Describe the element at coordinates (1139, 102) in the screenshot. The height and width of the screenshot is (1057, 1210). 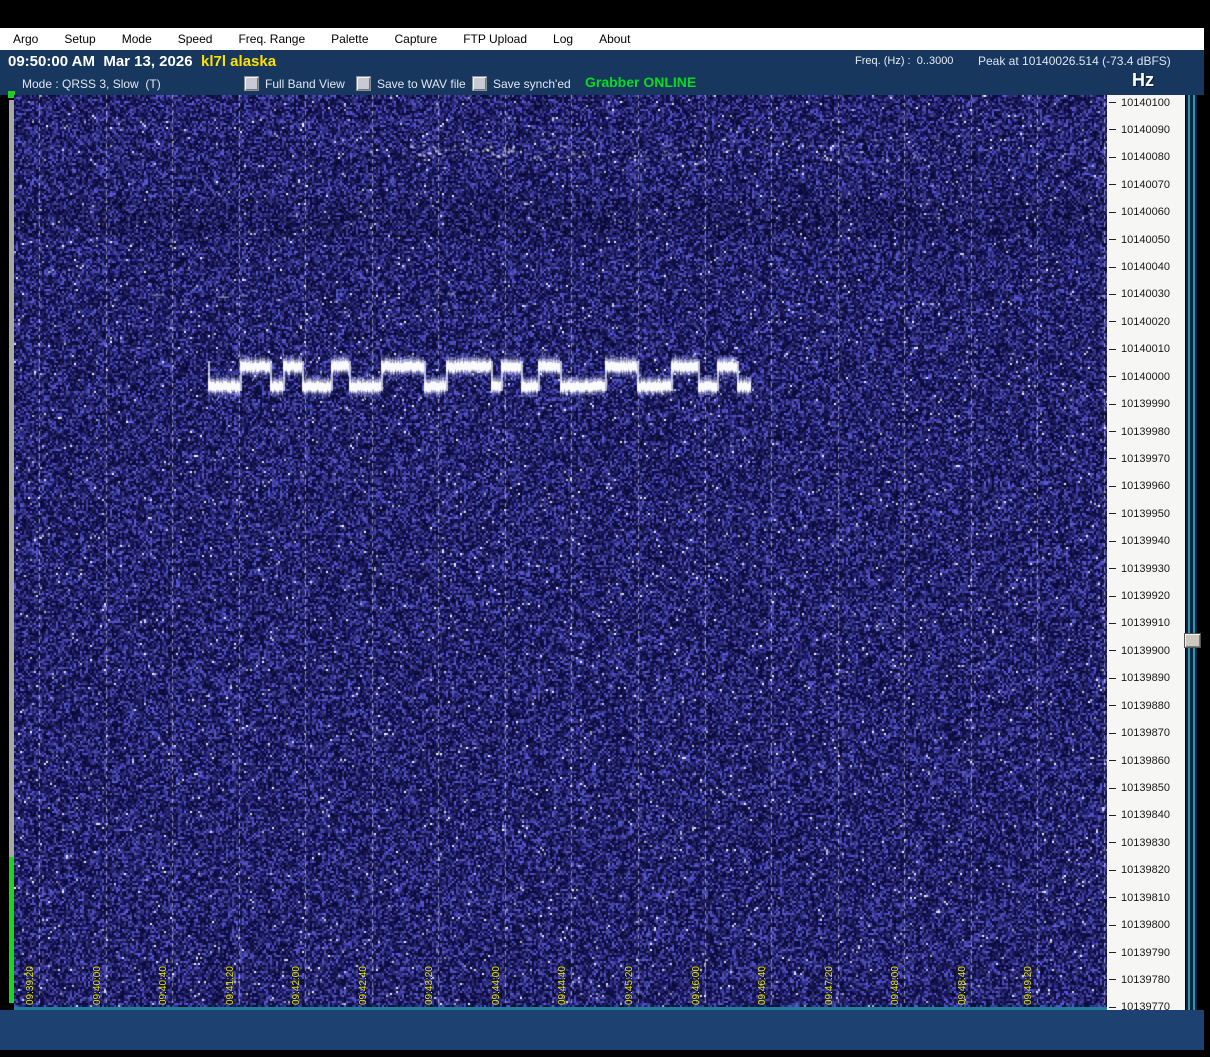
I see `freq-tick-label: 10140100` at that location.